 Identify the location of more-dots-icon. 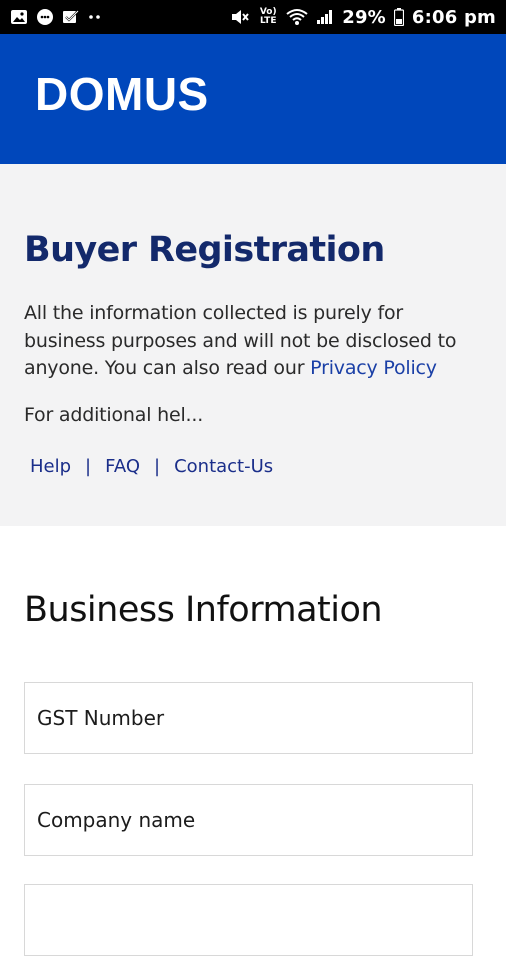
(95, 17).